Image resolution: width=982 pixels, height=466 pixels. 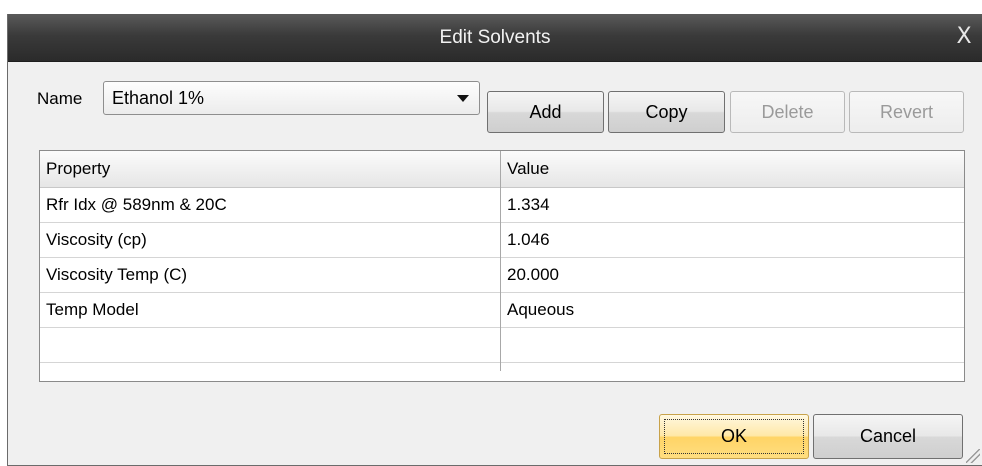 I want to click on property-cell: Rfr Idx @ 589nm & 20C, so click(x=136, y=204).